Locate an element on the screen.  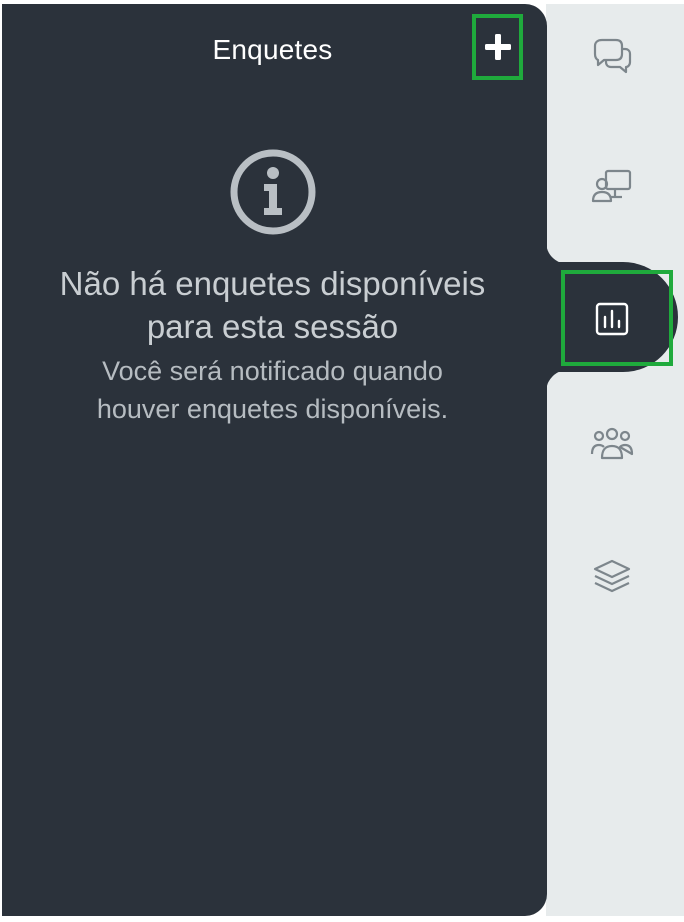
empty-state-title-line1: Não há enquetes disponíveis is located at coordinates (272, 283).